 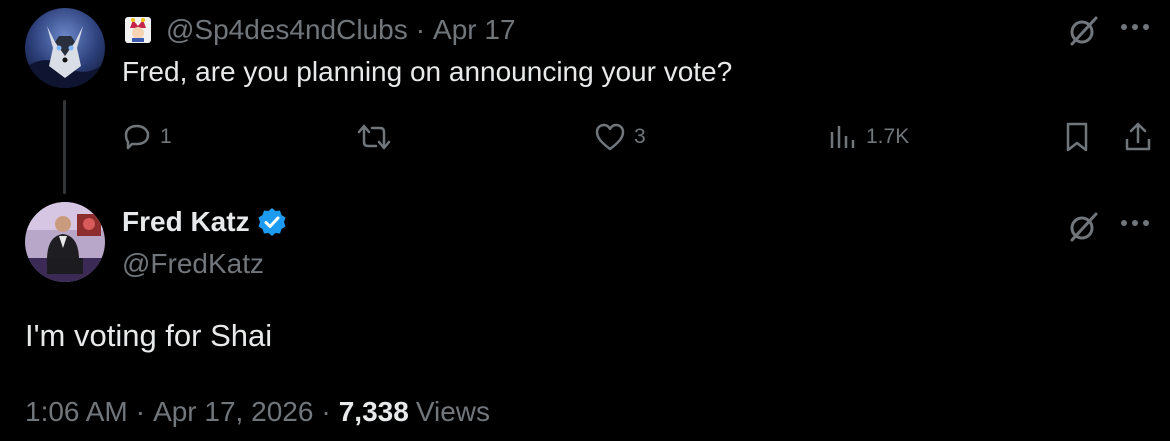 I want to click on tweet-views-count: 7,338, so click(x=373, y=411).